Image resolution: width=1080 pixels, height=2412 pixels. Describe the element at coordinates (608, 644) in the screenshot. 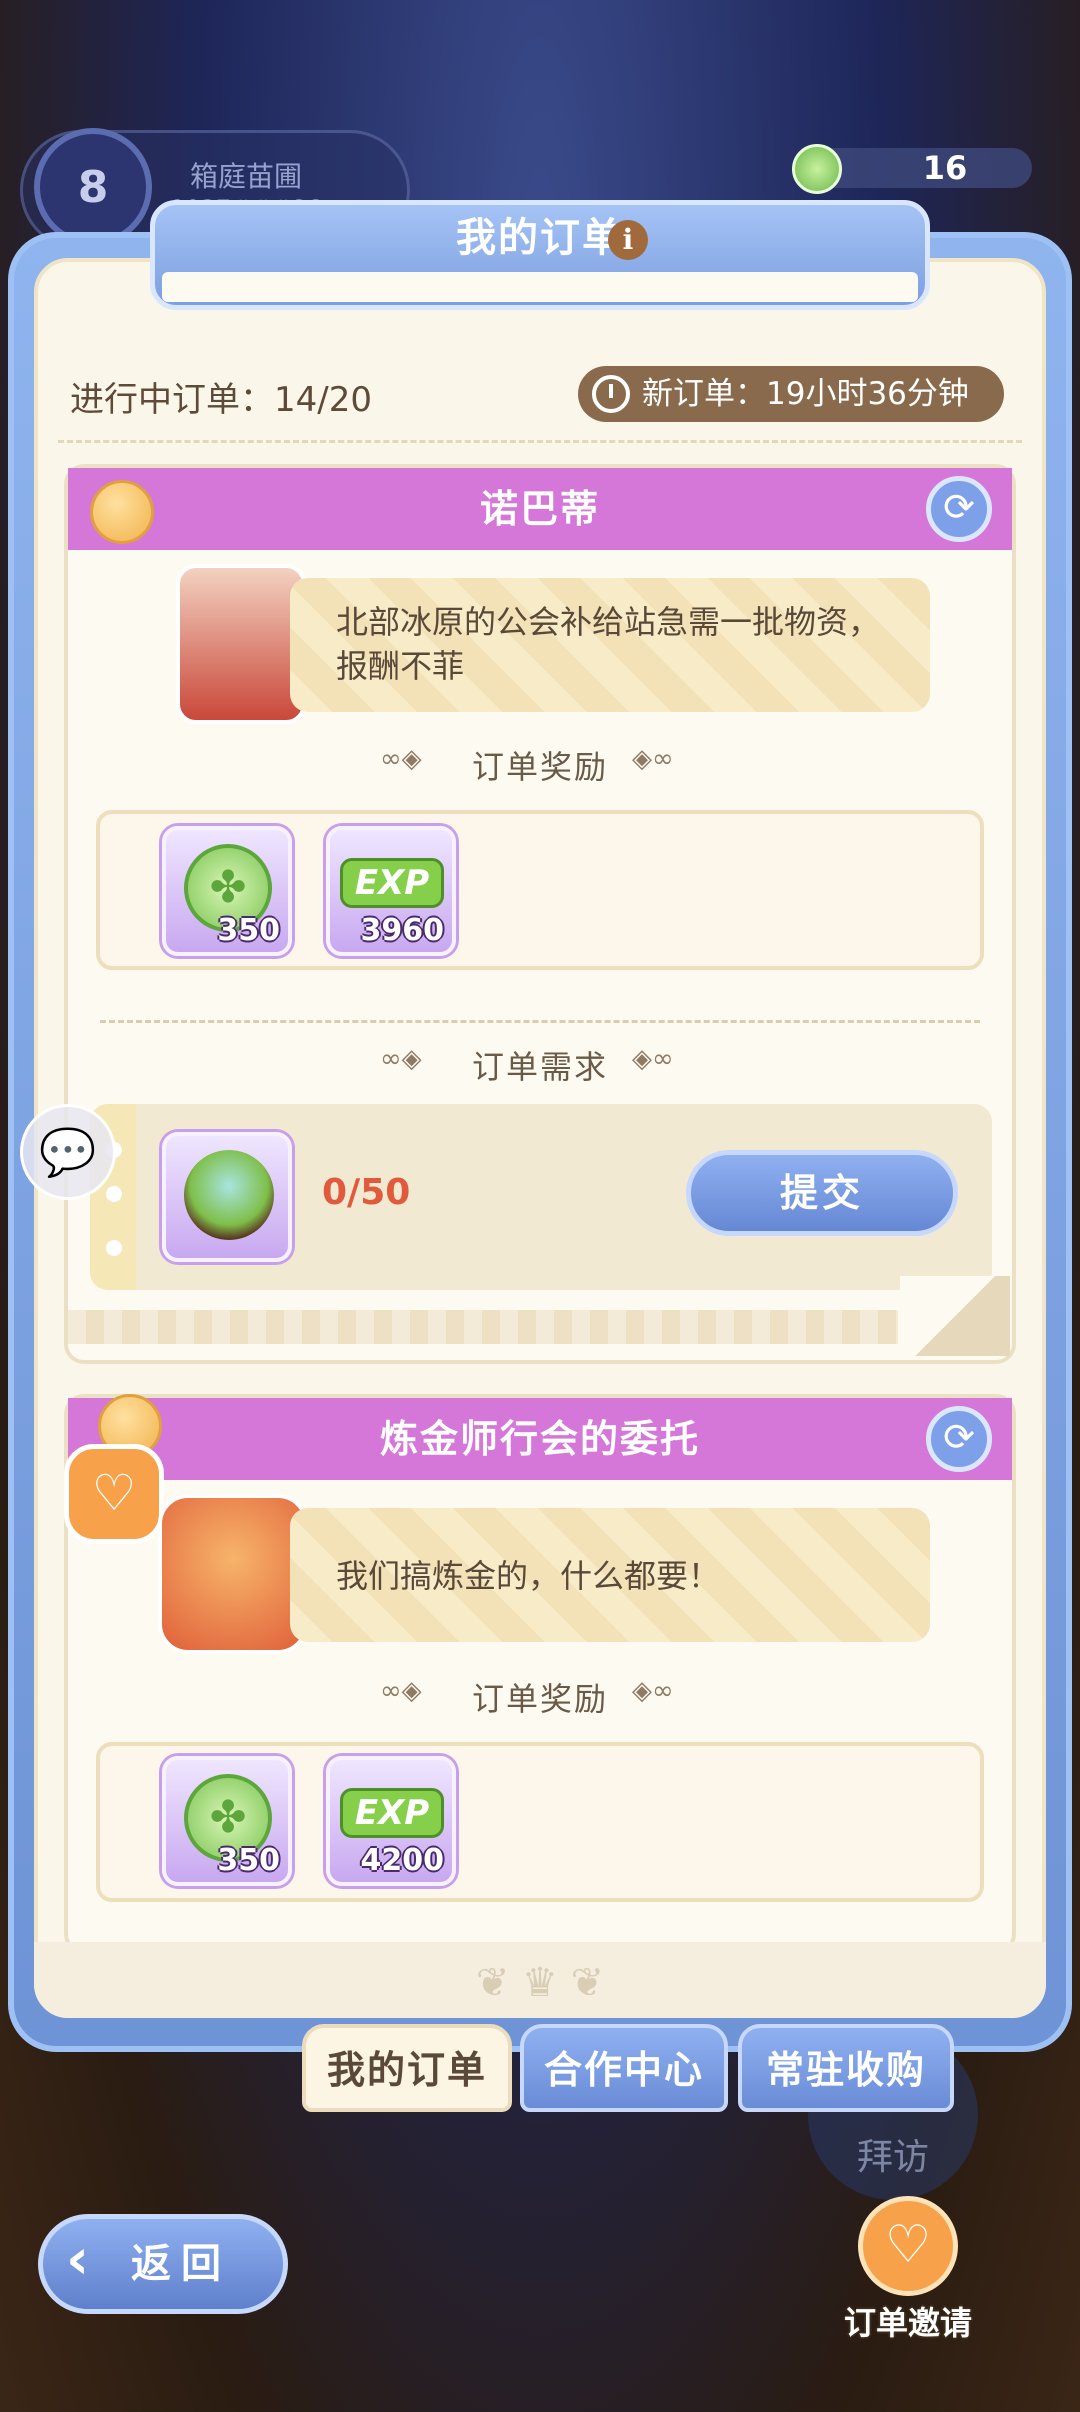

I see `order-message: 北部冰原的公会补给站急需一批物资，报酬不菲` at that location.